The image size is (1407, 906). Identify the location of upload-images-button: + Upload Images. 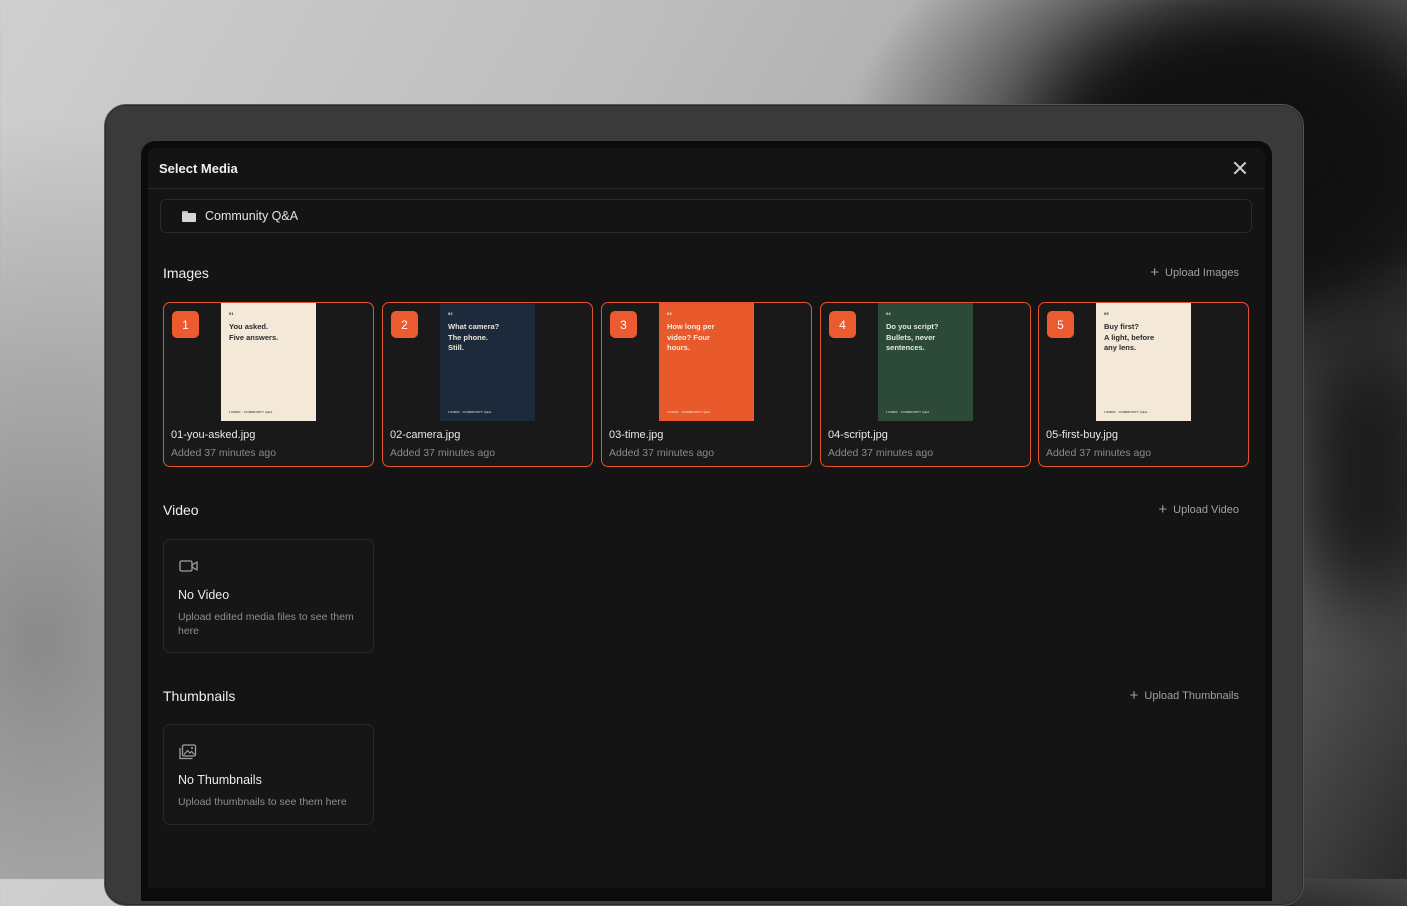
(1194, 272).